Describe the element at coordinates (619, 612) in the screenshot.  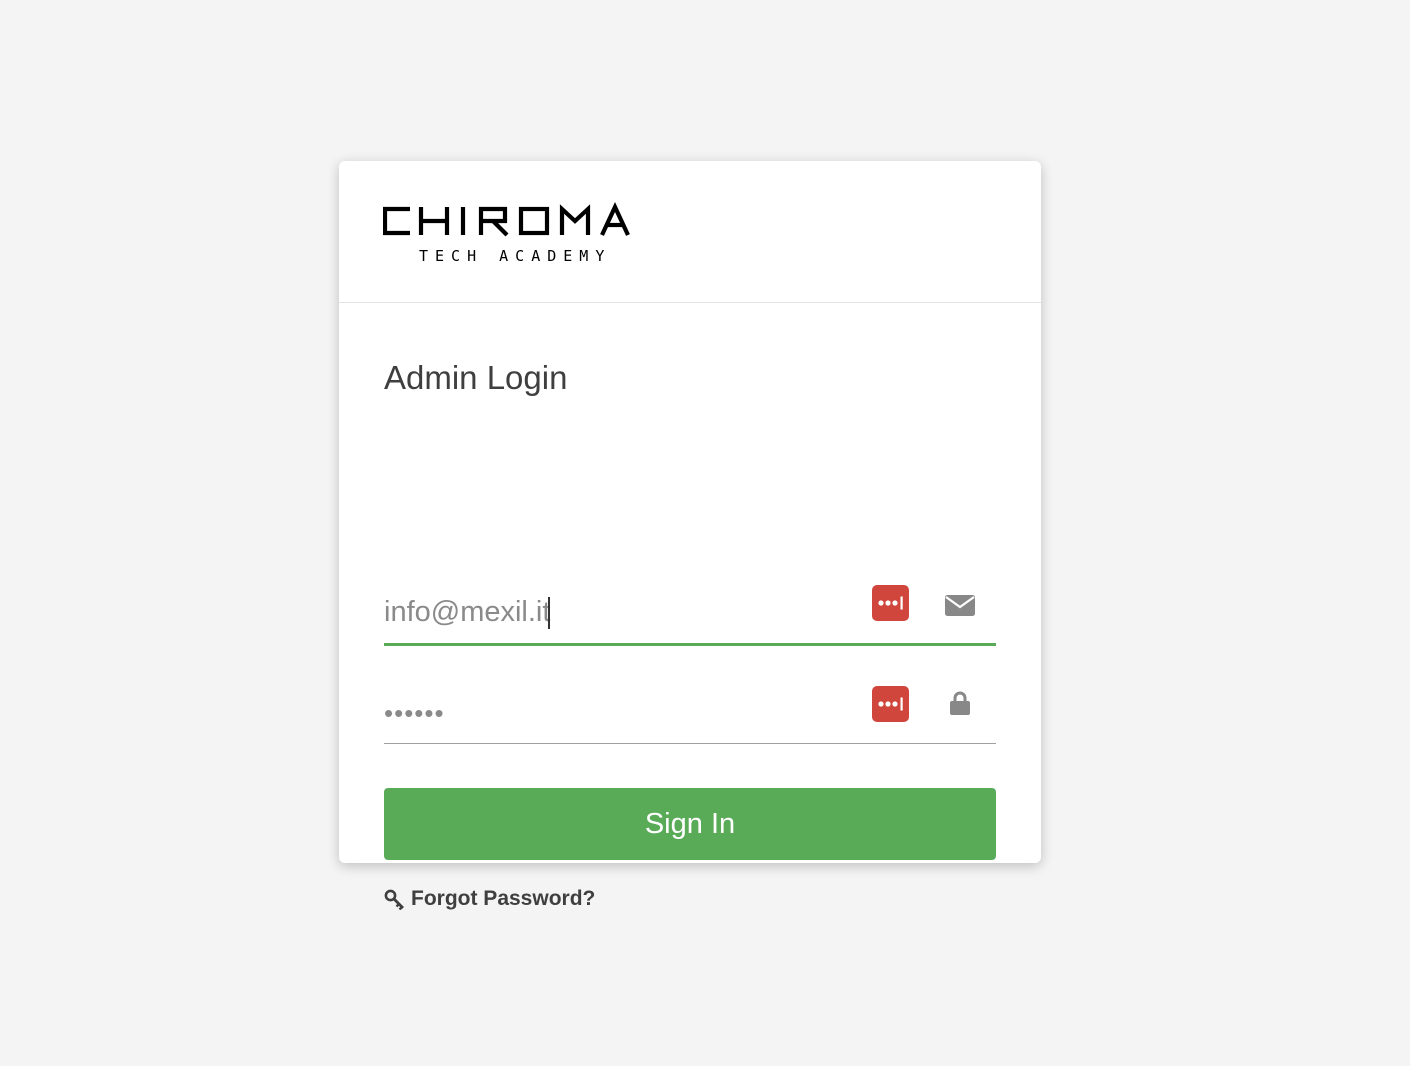
I see `email-field` at that location.